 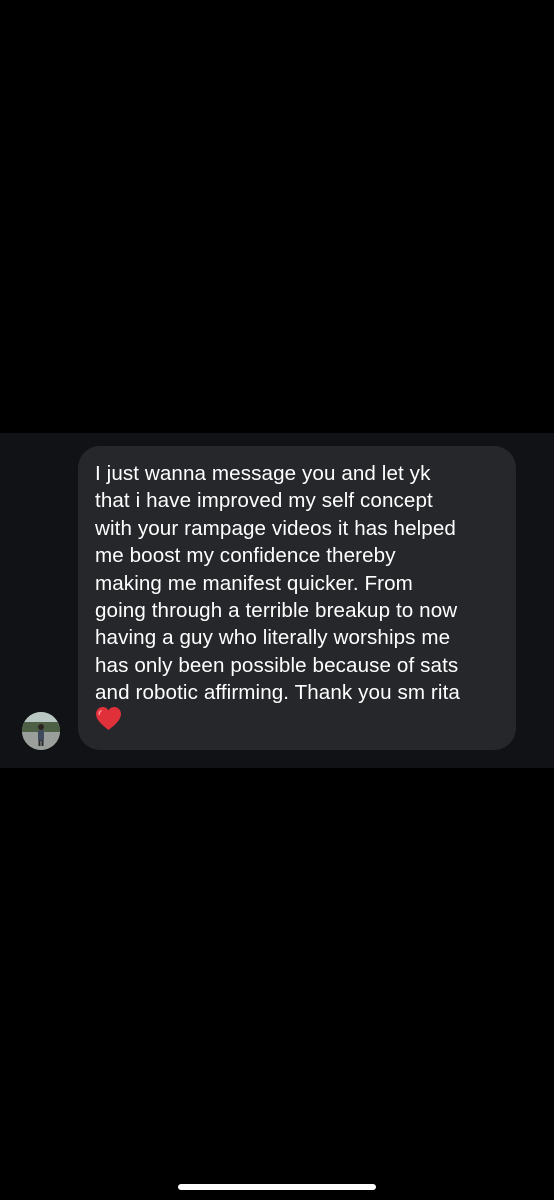 What do you see at coordinates (108, 718) in the screenshot?
I see `red-heart-icon` at bounding box center [108, 718].